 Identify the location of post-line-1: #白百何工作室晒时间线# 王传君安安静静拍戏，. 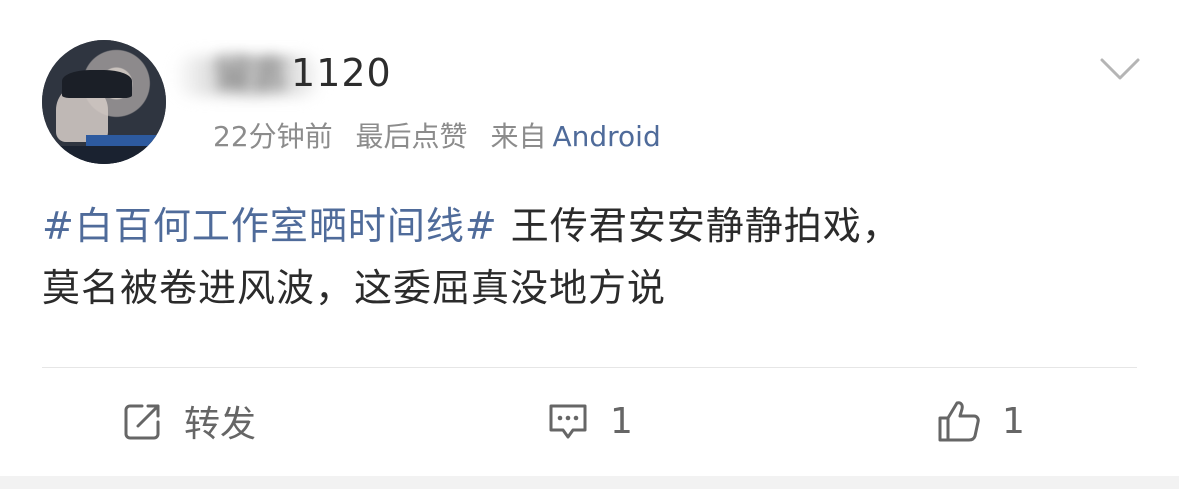
(592, 226).